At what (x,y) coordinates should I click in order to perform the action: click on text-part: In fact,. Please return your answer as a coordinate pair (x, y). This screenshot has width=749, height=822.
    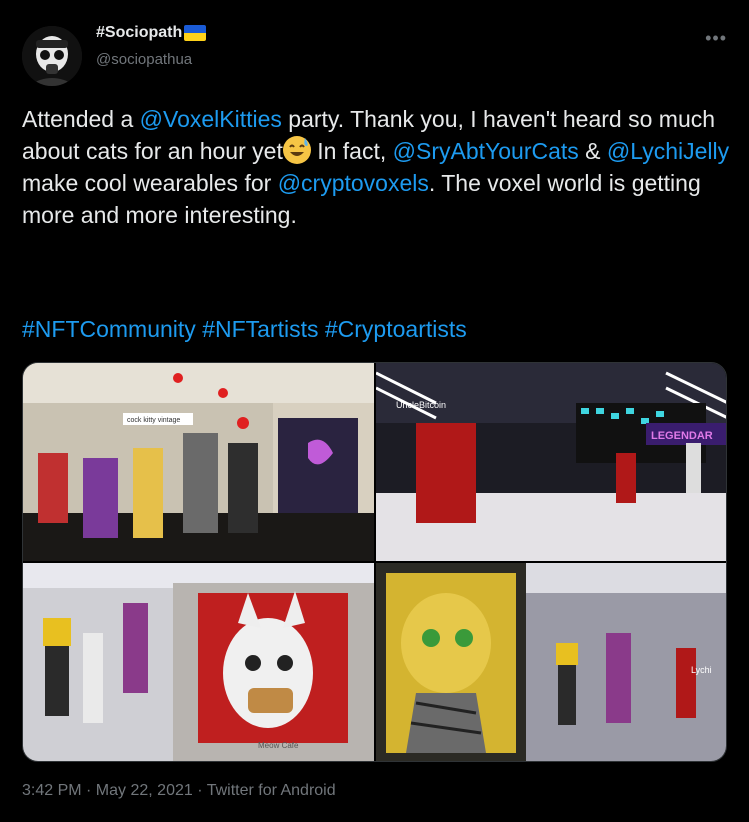
    Looking at the image, I should click on (351, 151).